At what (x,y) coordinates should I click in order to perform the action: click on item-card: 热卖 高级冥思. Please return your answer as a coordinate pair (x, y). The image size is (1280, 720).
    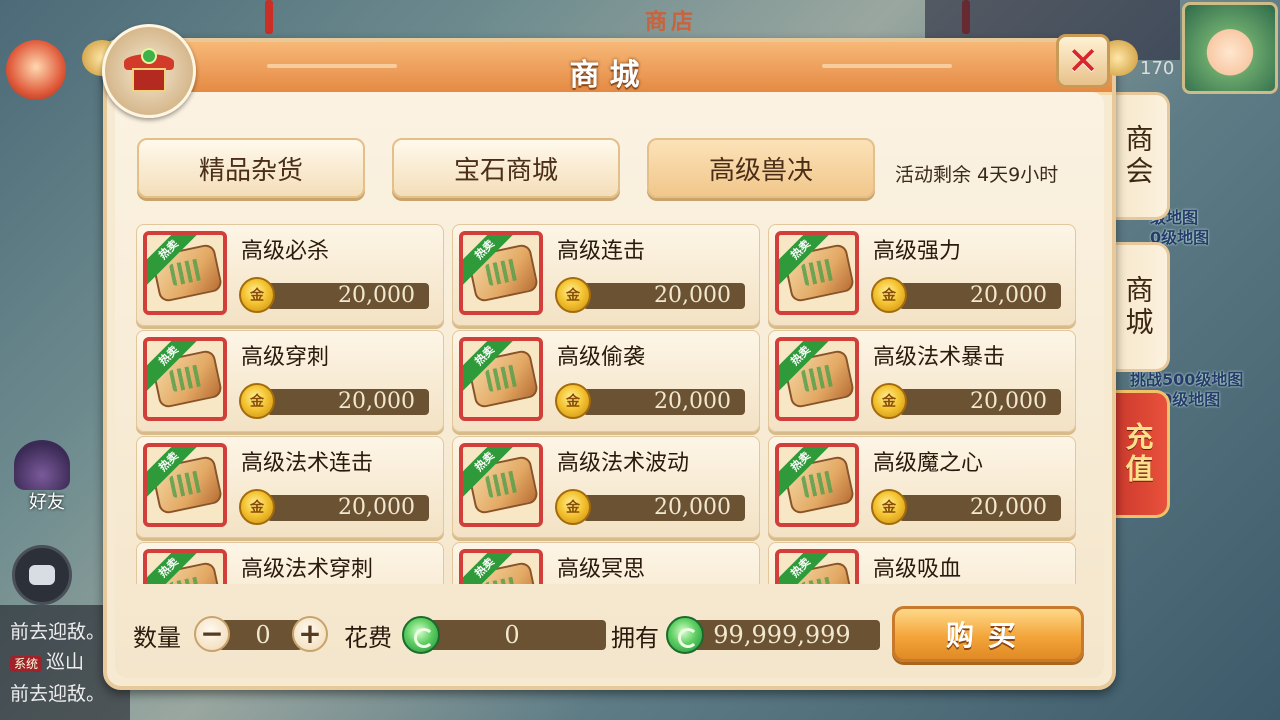
    Looking at the image, I should click on (606, 563).